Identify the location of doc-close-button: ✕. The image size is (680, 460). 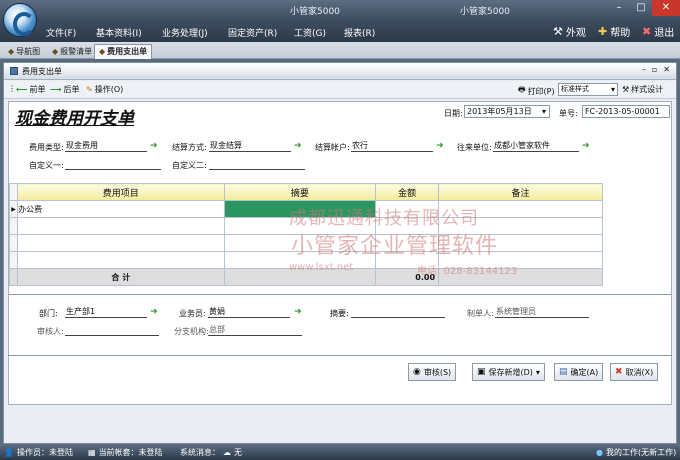
(666, 69).